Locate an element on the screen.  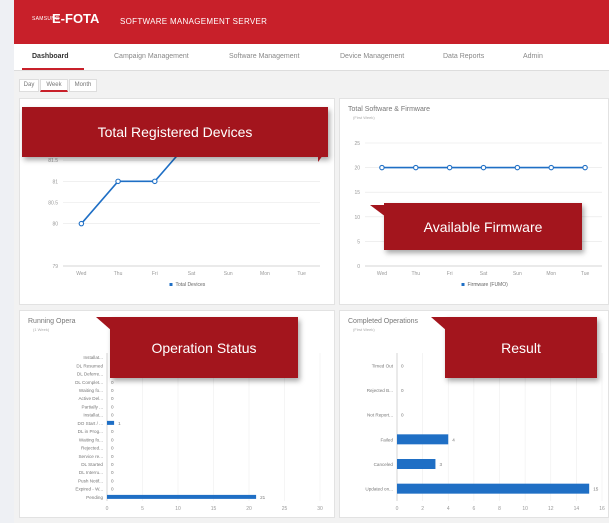
y-tick-label: 20 is located at coordinates (357, 169).